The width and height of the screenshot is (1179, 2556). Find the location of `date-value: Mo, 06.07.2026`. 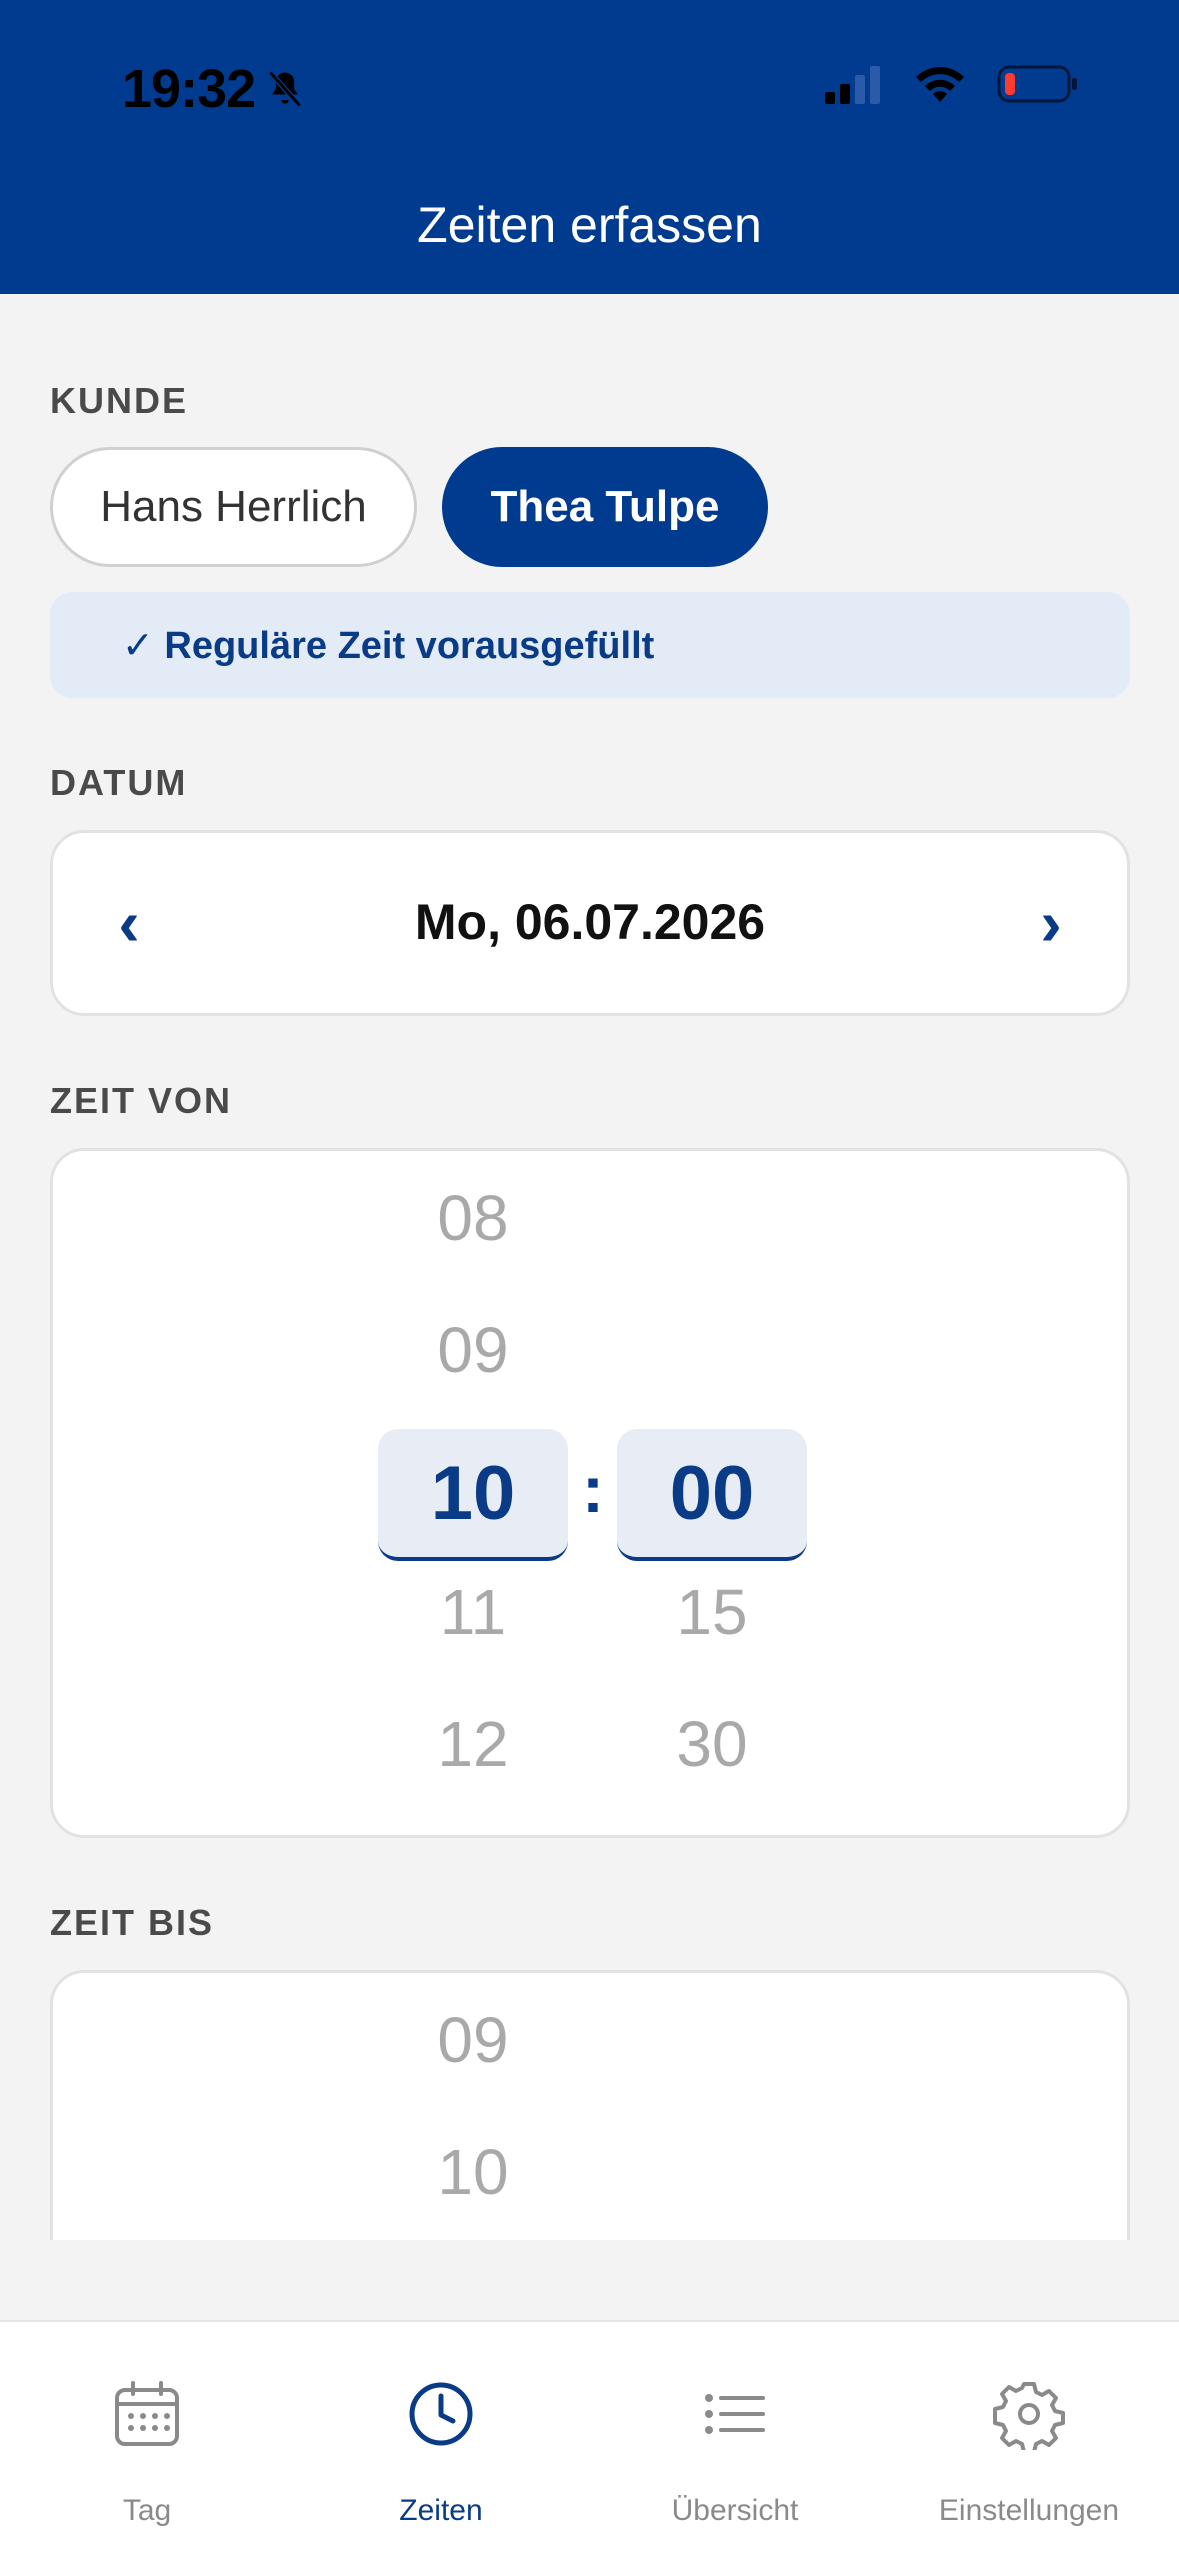

date-value: Mo, 06.07.2026 is located at coordinates (590, 922).